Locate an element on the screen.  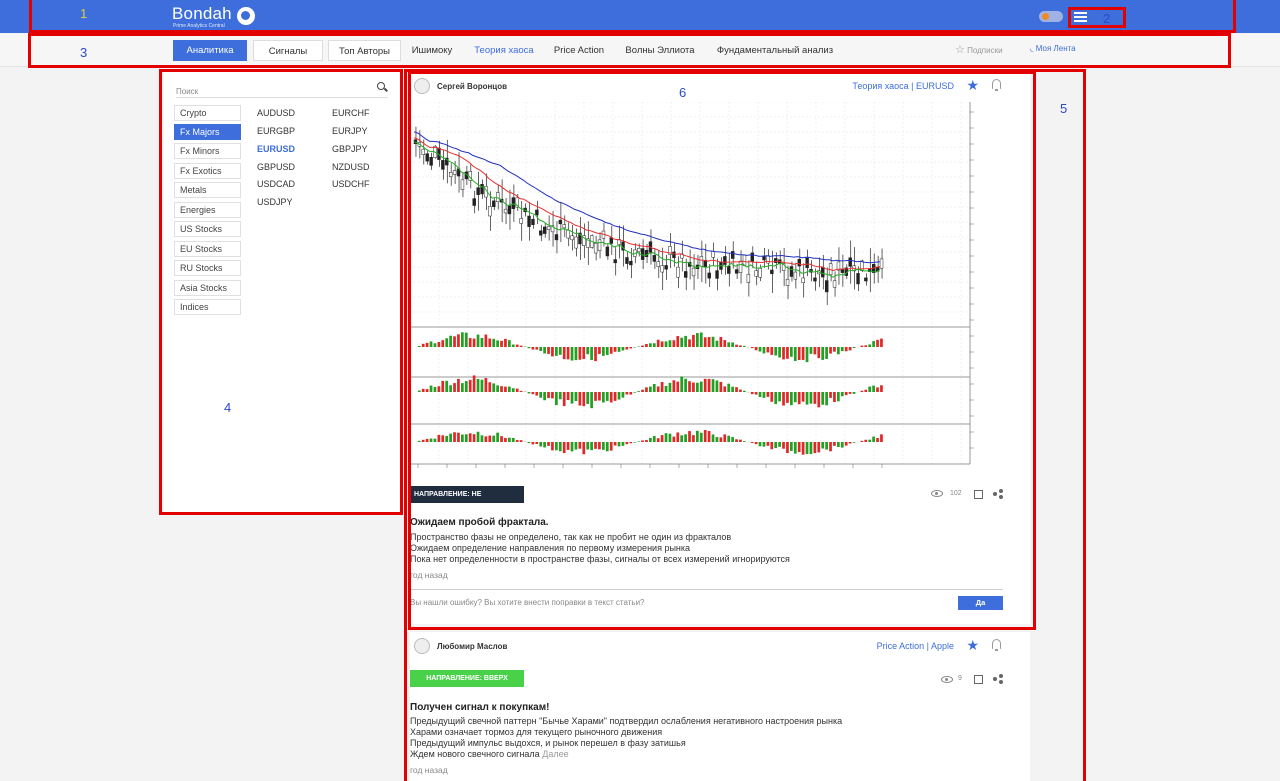
annotation-label: 5 is located at coordinates (1064, 108).